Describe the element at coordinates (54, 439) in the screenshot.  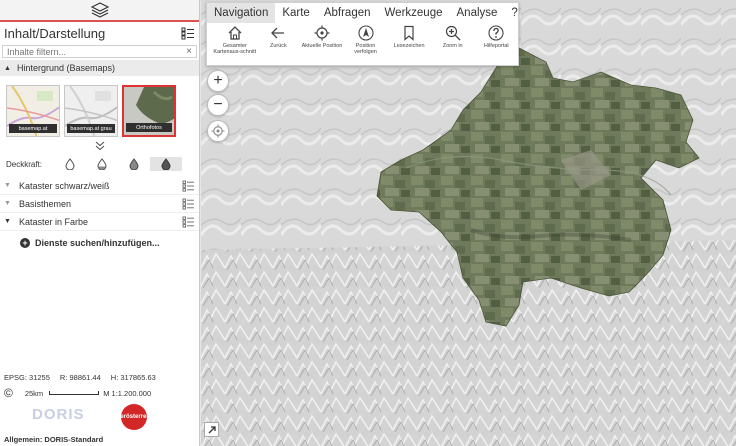
I see `footer-text: Allgemein: DORIS-Standard` at that location.